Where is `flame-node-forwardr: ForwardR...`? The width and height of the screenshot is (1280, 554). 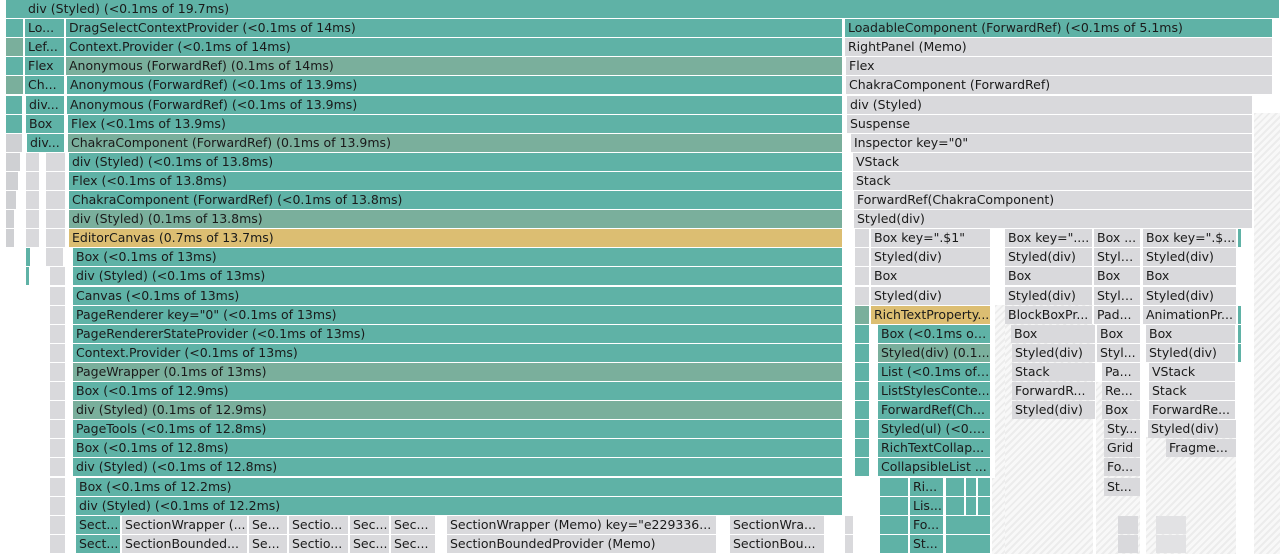
flame-node-forwardr: ForwardR... is located at coordinates (1054, 391).